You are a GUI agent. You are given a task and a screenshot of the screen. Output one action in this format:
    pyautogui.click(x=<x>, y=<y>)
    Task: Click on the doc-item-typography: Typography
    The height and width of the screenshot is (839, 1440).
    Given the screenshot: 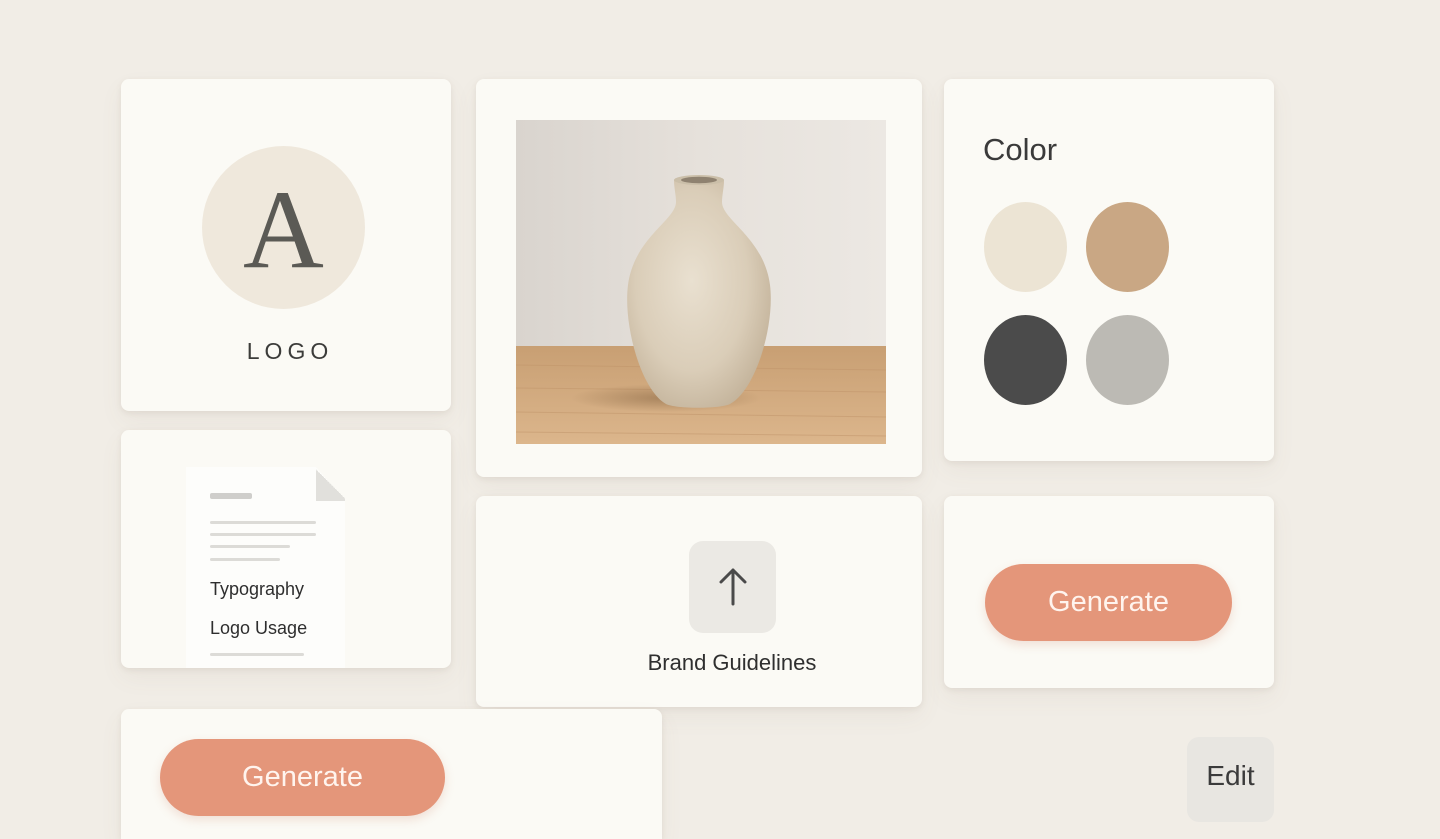 What is the action you would take?
    pyautogui.click(x=257, y=589)
    